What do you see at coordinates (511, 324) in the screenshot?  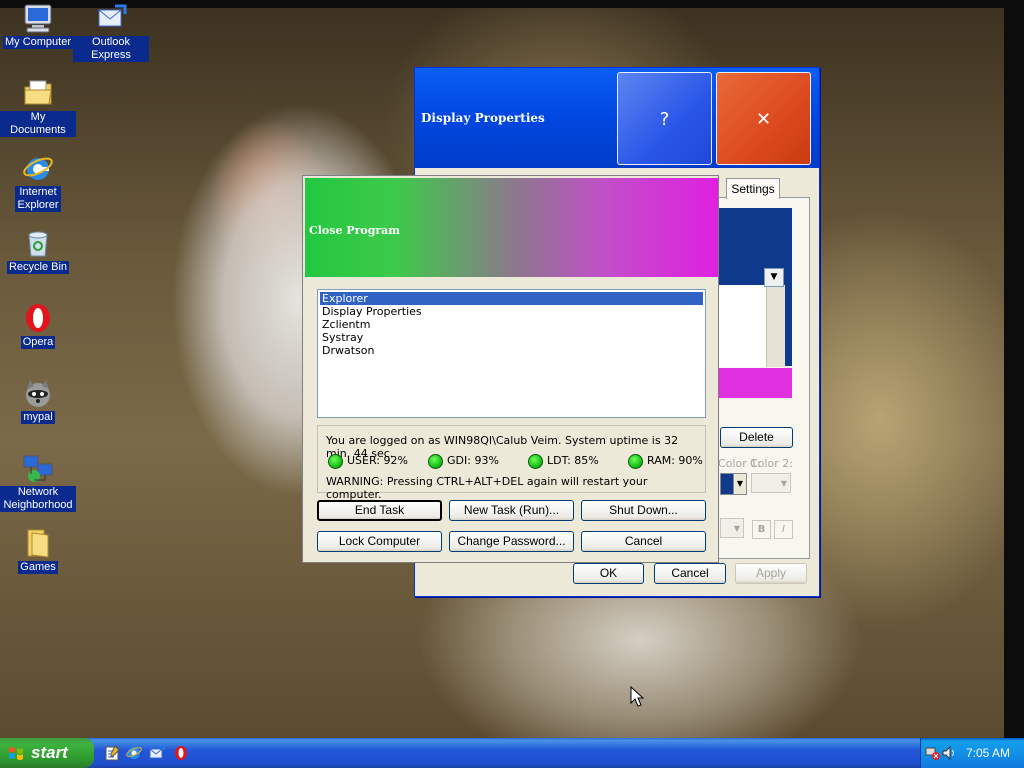 I see `task-item-zclientm: Zclientm` at bounding box center [511, 324].